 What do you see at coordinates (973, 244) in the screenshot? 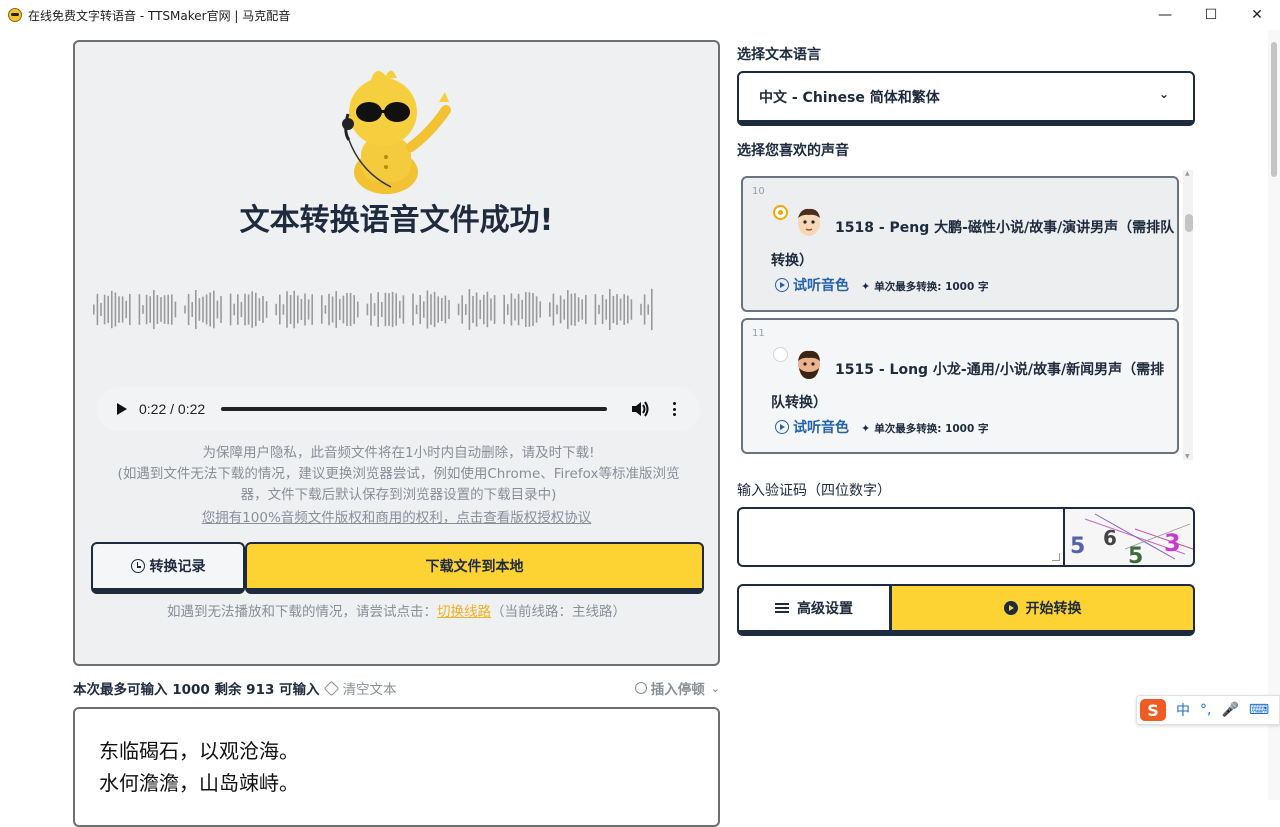
I see `voice-name: 1518 - Peng 大鹏-磁性小说/故事/演讲男声（需排队转换）` at bounding box center [973, 244].